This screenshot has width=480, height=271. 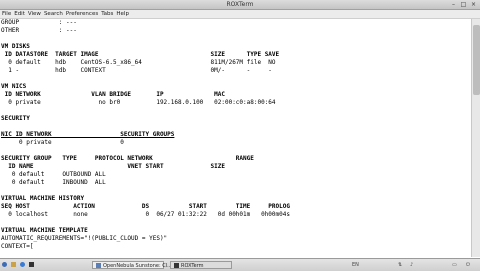 I want to click on globe-icon, so click(x=22, y=264).